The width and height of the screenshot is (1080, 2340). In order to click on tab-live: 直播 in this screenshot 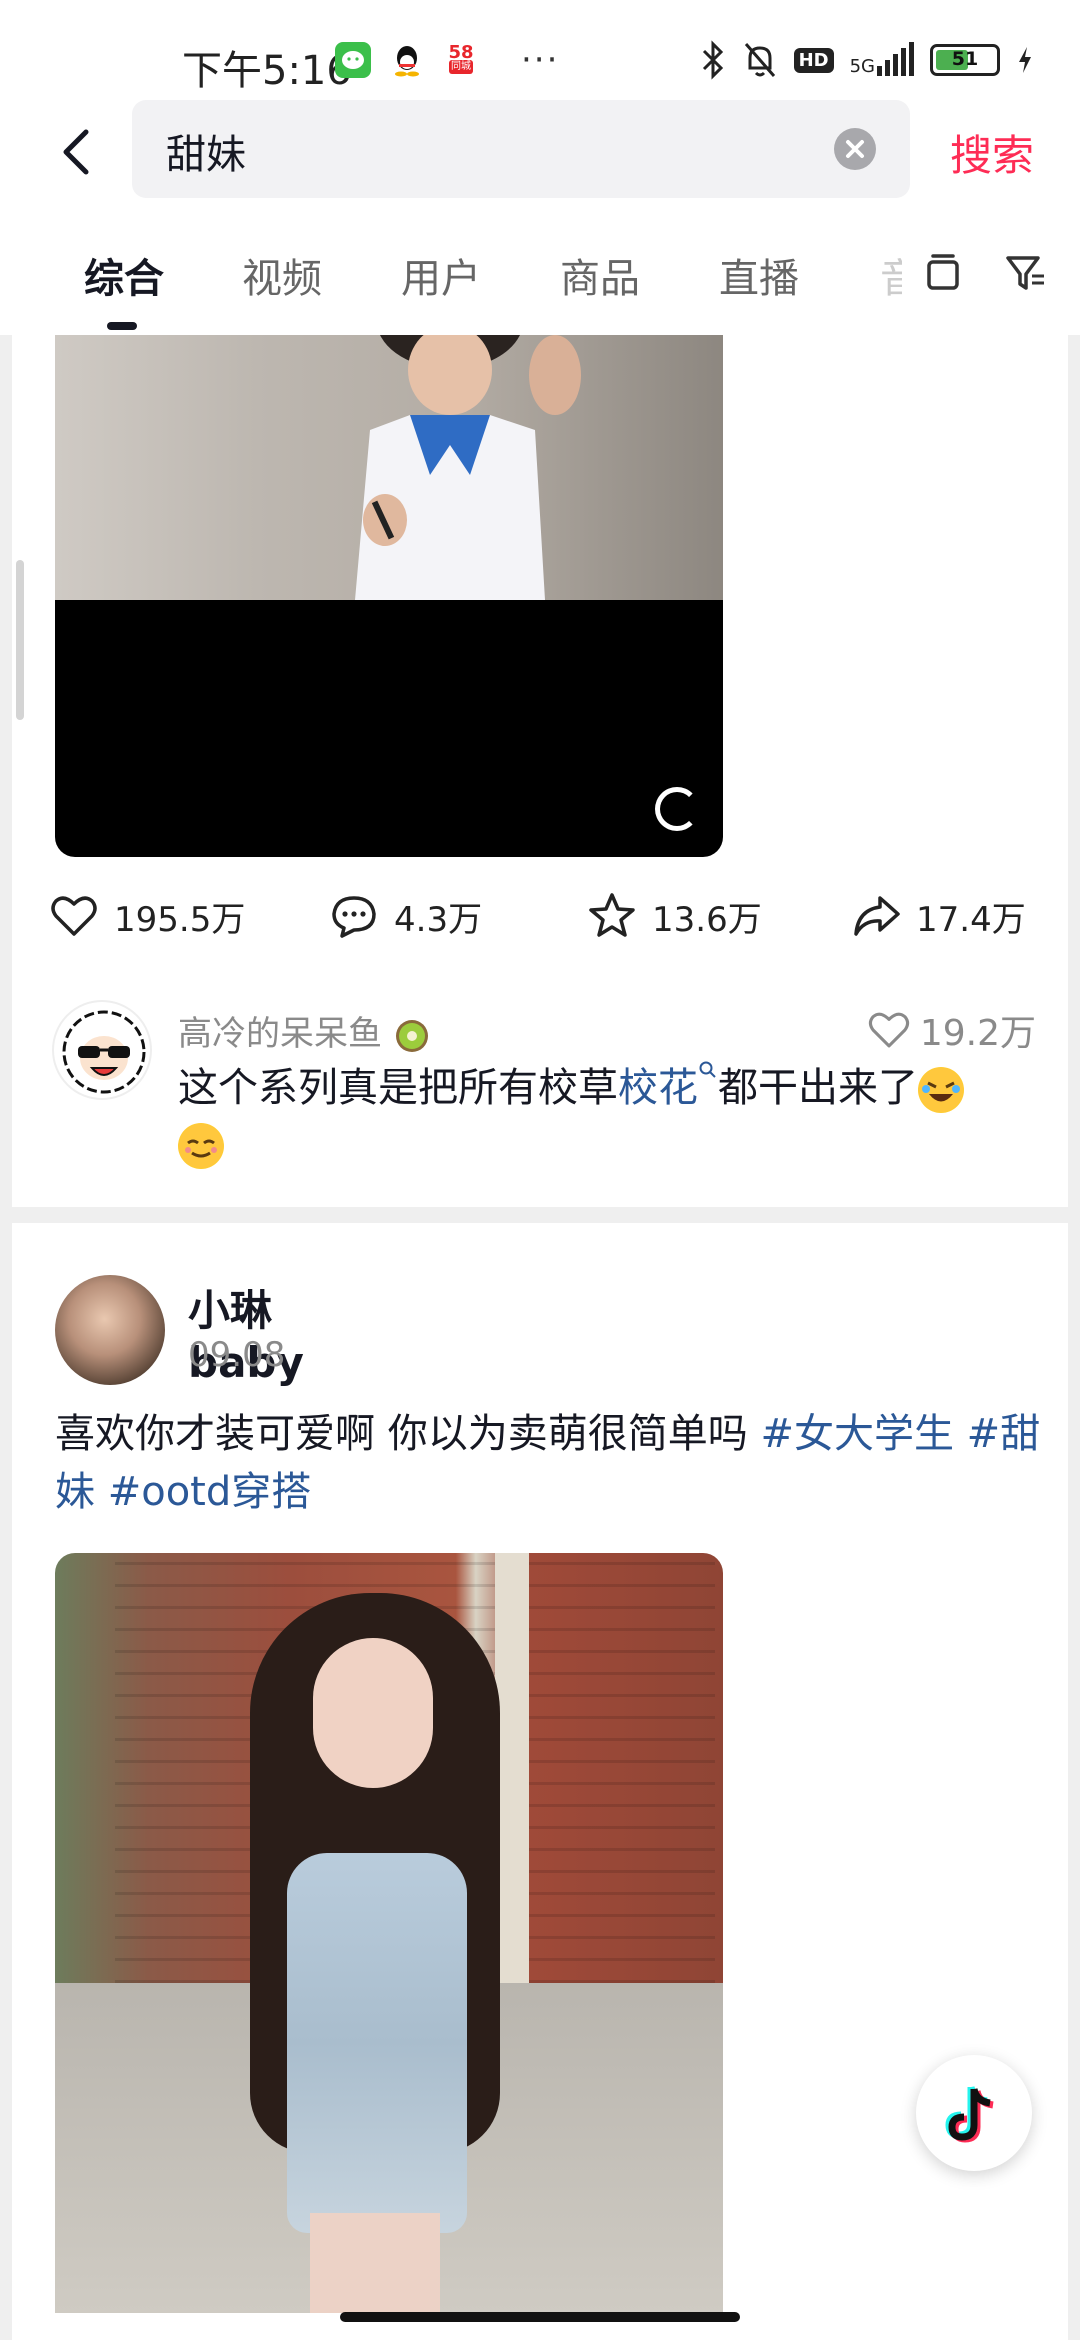, I will do `click(759, 275)`.